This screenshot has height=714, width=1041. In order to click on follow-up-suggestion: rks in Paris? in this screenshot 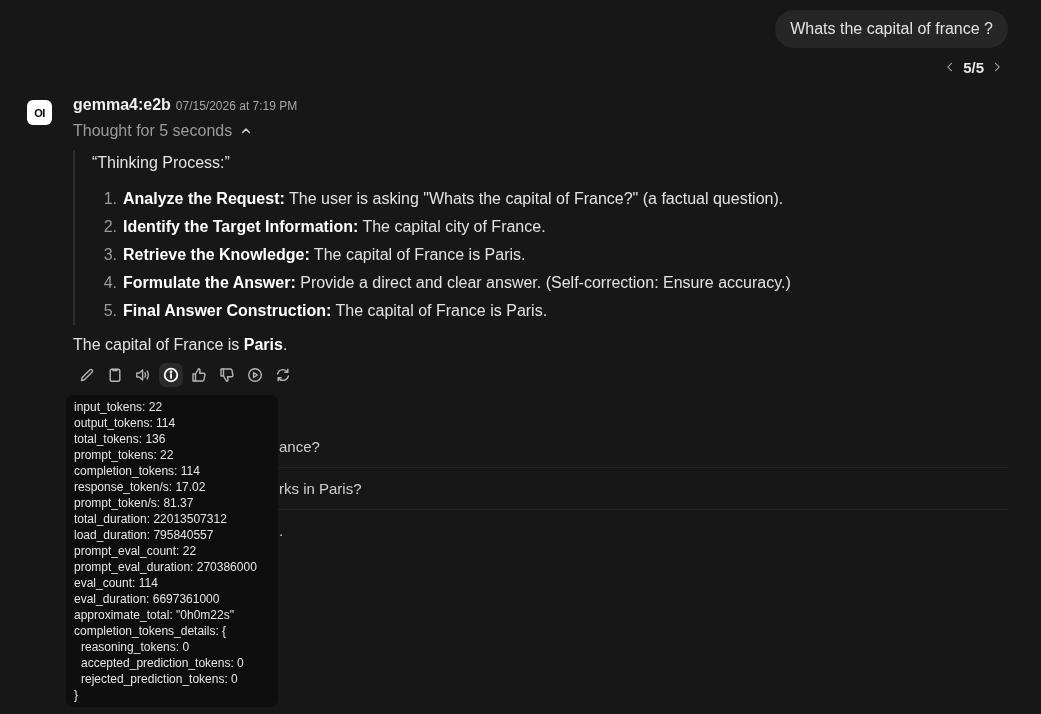, I will do `click(320, 488)`.